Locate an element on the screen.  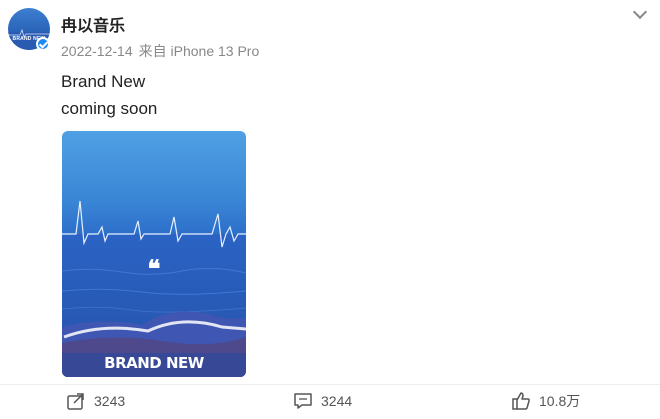
share-icon is located at coordinates (76, 401).